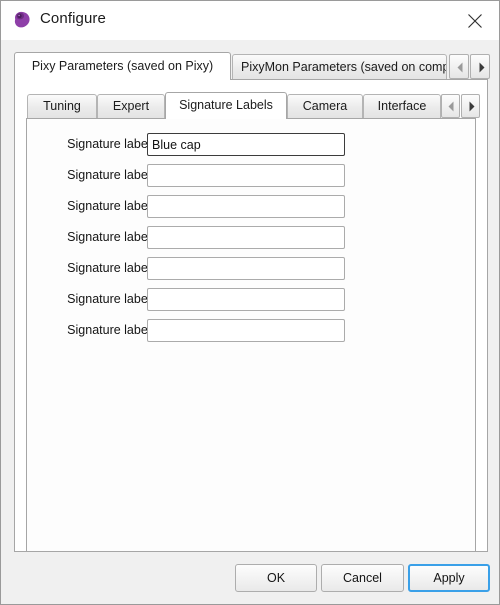 The width and height of the screenshot is (500, 605). I want to click on signature-label-2-input, so click(246, 175).